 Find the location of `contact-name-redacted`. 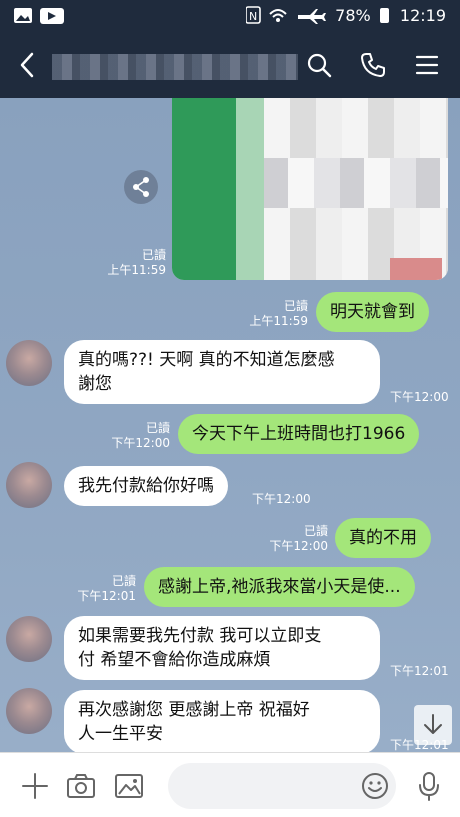

contact-name-redacted is located at coordinates (175, 67).